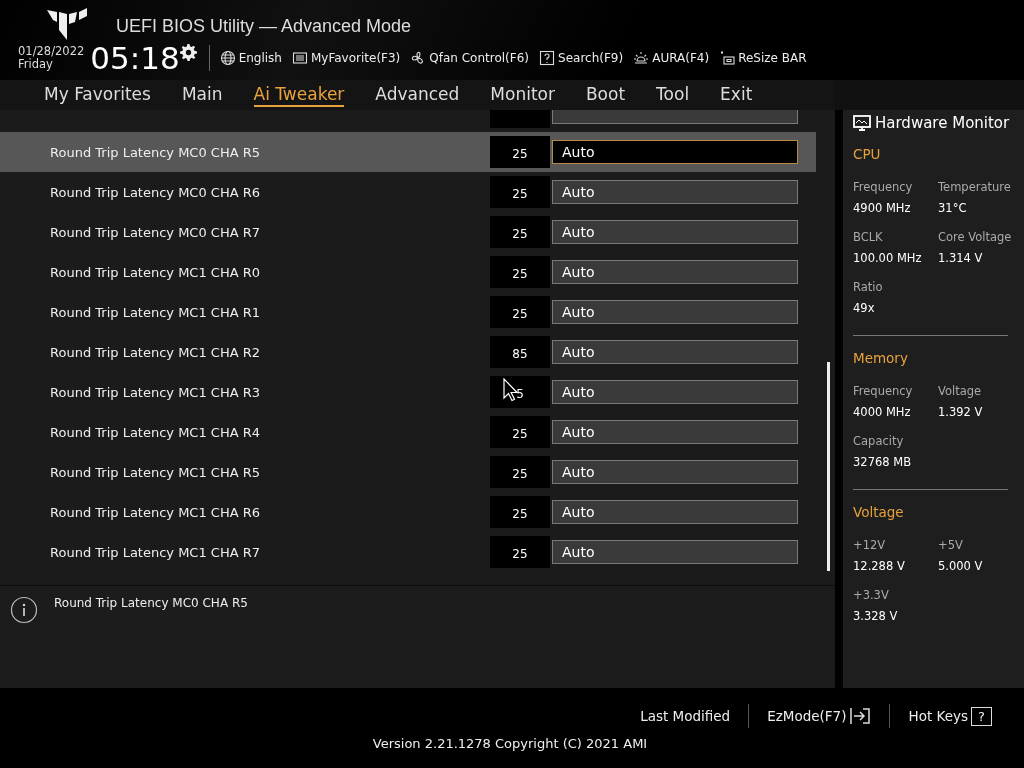 Image resolution: width=1024 pixels, height=768 pixels. Describe the element at coordinates (547, 58) in the screenshot. I see `help-icon` at that location.